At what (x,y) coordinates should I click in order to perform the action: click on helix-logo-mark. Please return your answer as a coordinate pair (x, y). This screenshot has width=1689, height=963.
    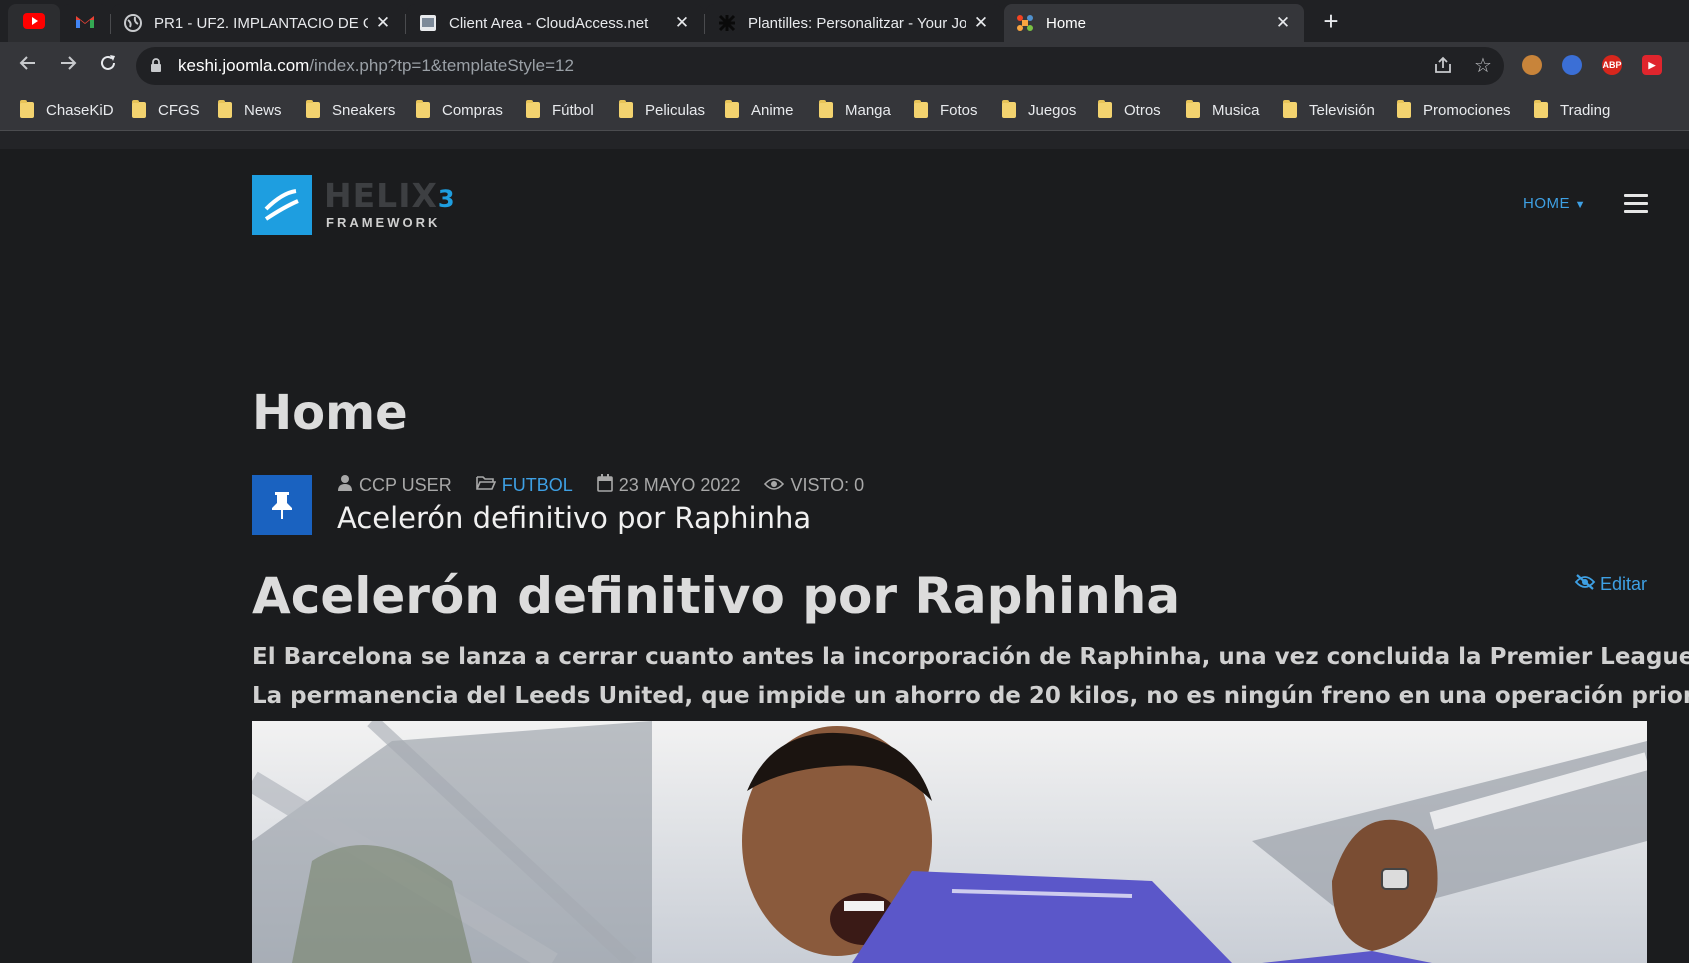
    Looking at the image, I should click on (282, 205).